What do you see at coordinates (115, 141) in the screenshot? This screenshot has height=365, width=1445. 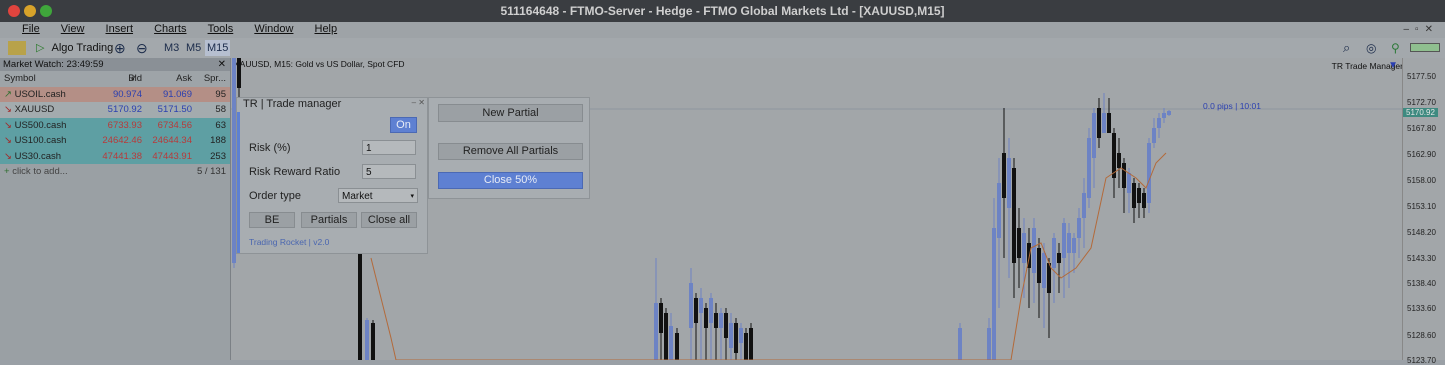 I see `table-row: ↘ US100.cash 24642.46 24644.34 188` at bounding box center [115, 141].